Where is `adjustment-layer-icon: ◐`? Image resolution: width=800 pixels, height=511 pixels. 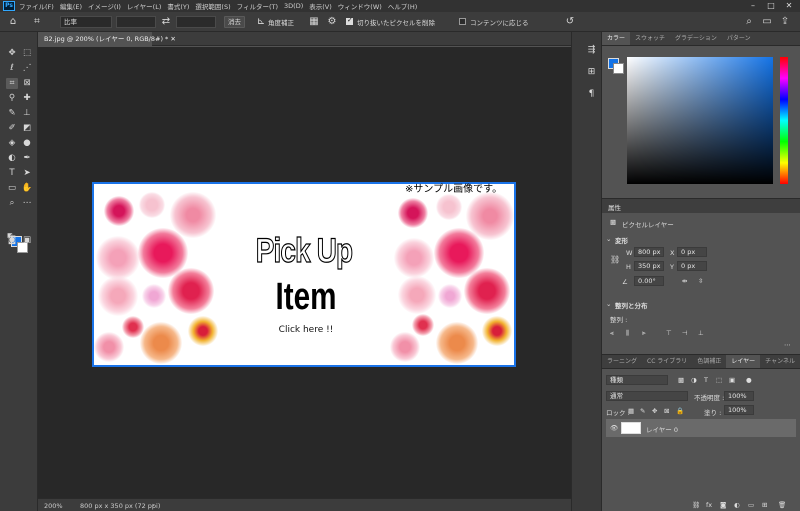 adjustment-layer-icon: ◐ is located at coordinates (737, 505).